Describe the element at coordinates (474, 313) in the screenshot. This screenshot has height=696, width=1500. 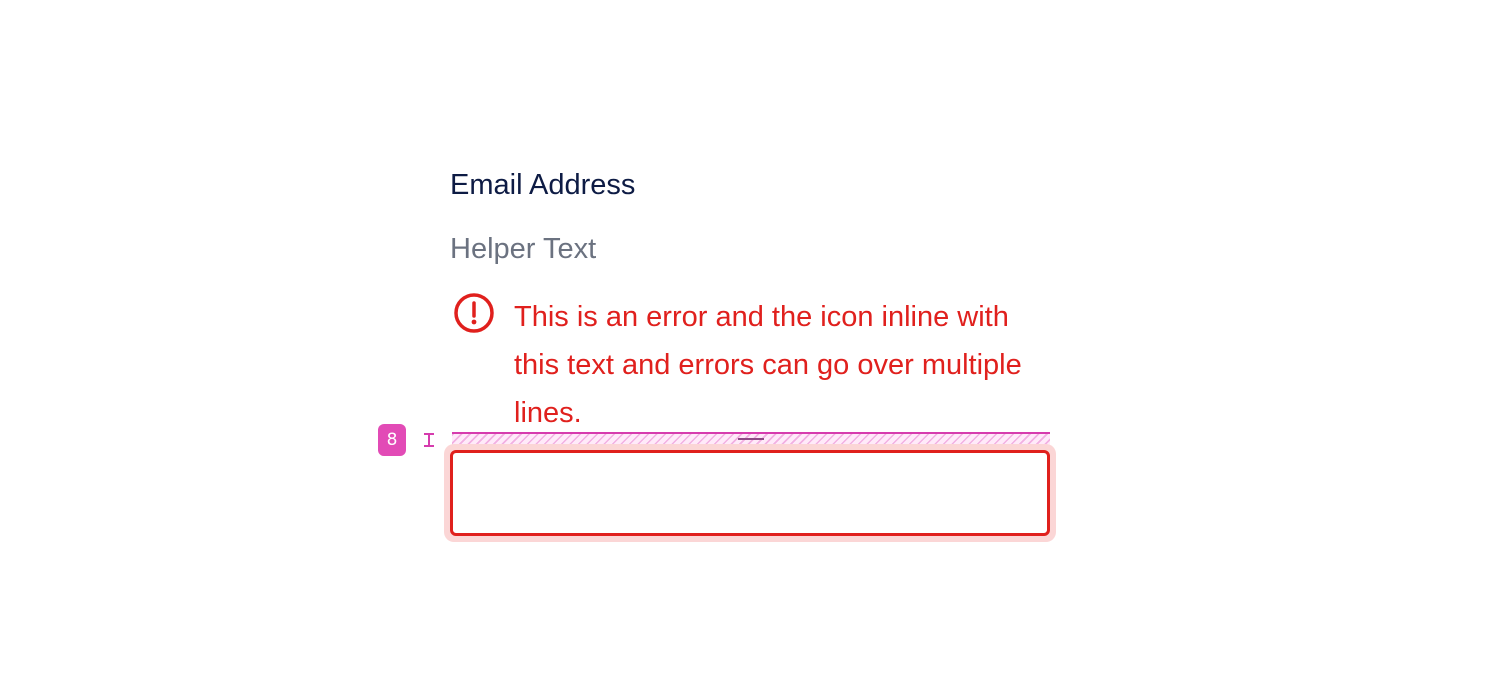
I see `exclamation-circle-icon` at that location.